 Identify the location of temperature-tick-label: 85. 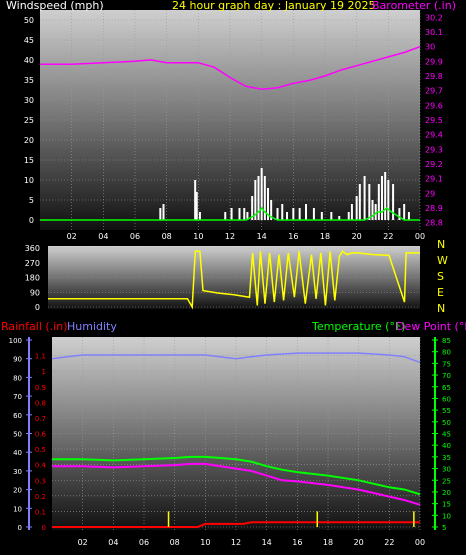
(446, 341).